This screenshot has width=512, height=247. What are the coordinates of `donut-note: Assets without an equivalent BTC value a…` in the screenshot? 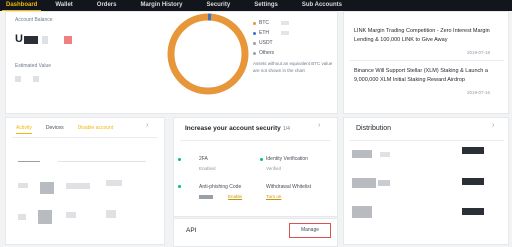 It's located at (293, 67).